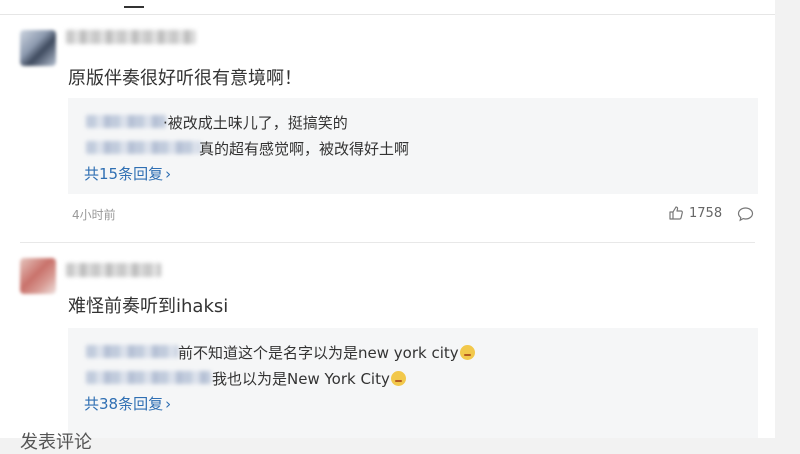 The image size is (800, 454). Describe the element at coordinates (387, 242) in the screenshot. I see `comment-divider` at that location.